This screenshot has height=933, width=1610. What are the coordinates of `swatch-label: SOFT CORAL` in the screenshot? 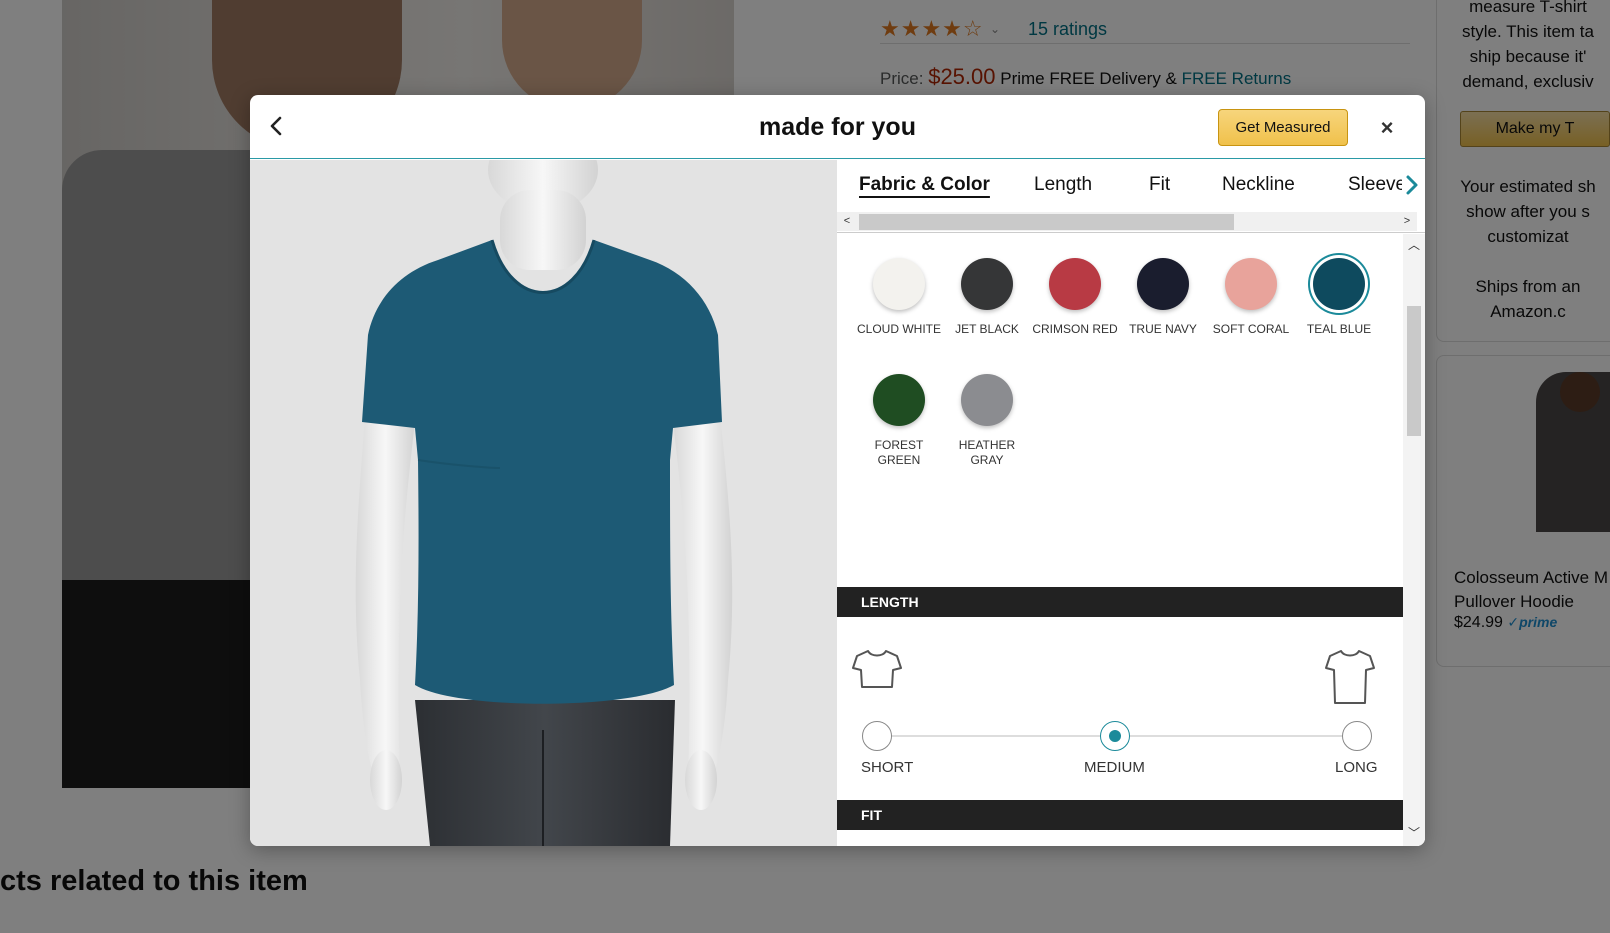 It's located at (1251, 329).